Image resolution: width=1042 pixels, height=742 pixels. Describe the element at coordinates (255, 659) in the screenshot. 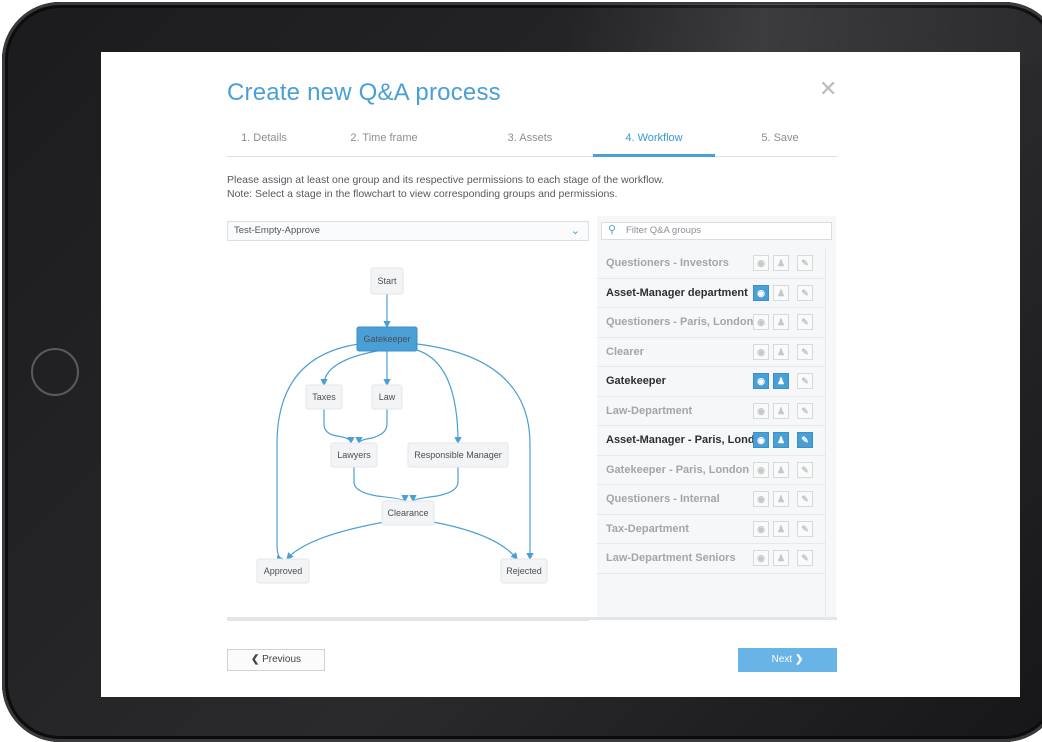

I see `chevron-left-icon: ❮` at that location.